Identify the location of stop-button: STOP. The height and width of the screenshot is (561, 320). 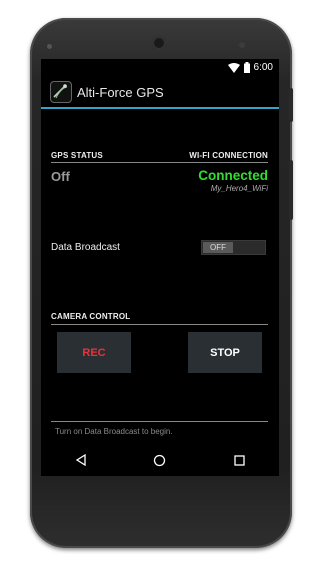
(225, 352).